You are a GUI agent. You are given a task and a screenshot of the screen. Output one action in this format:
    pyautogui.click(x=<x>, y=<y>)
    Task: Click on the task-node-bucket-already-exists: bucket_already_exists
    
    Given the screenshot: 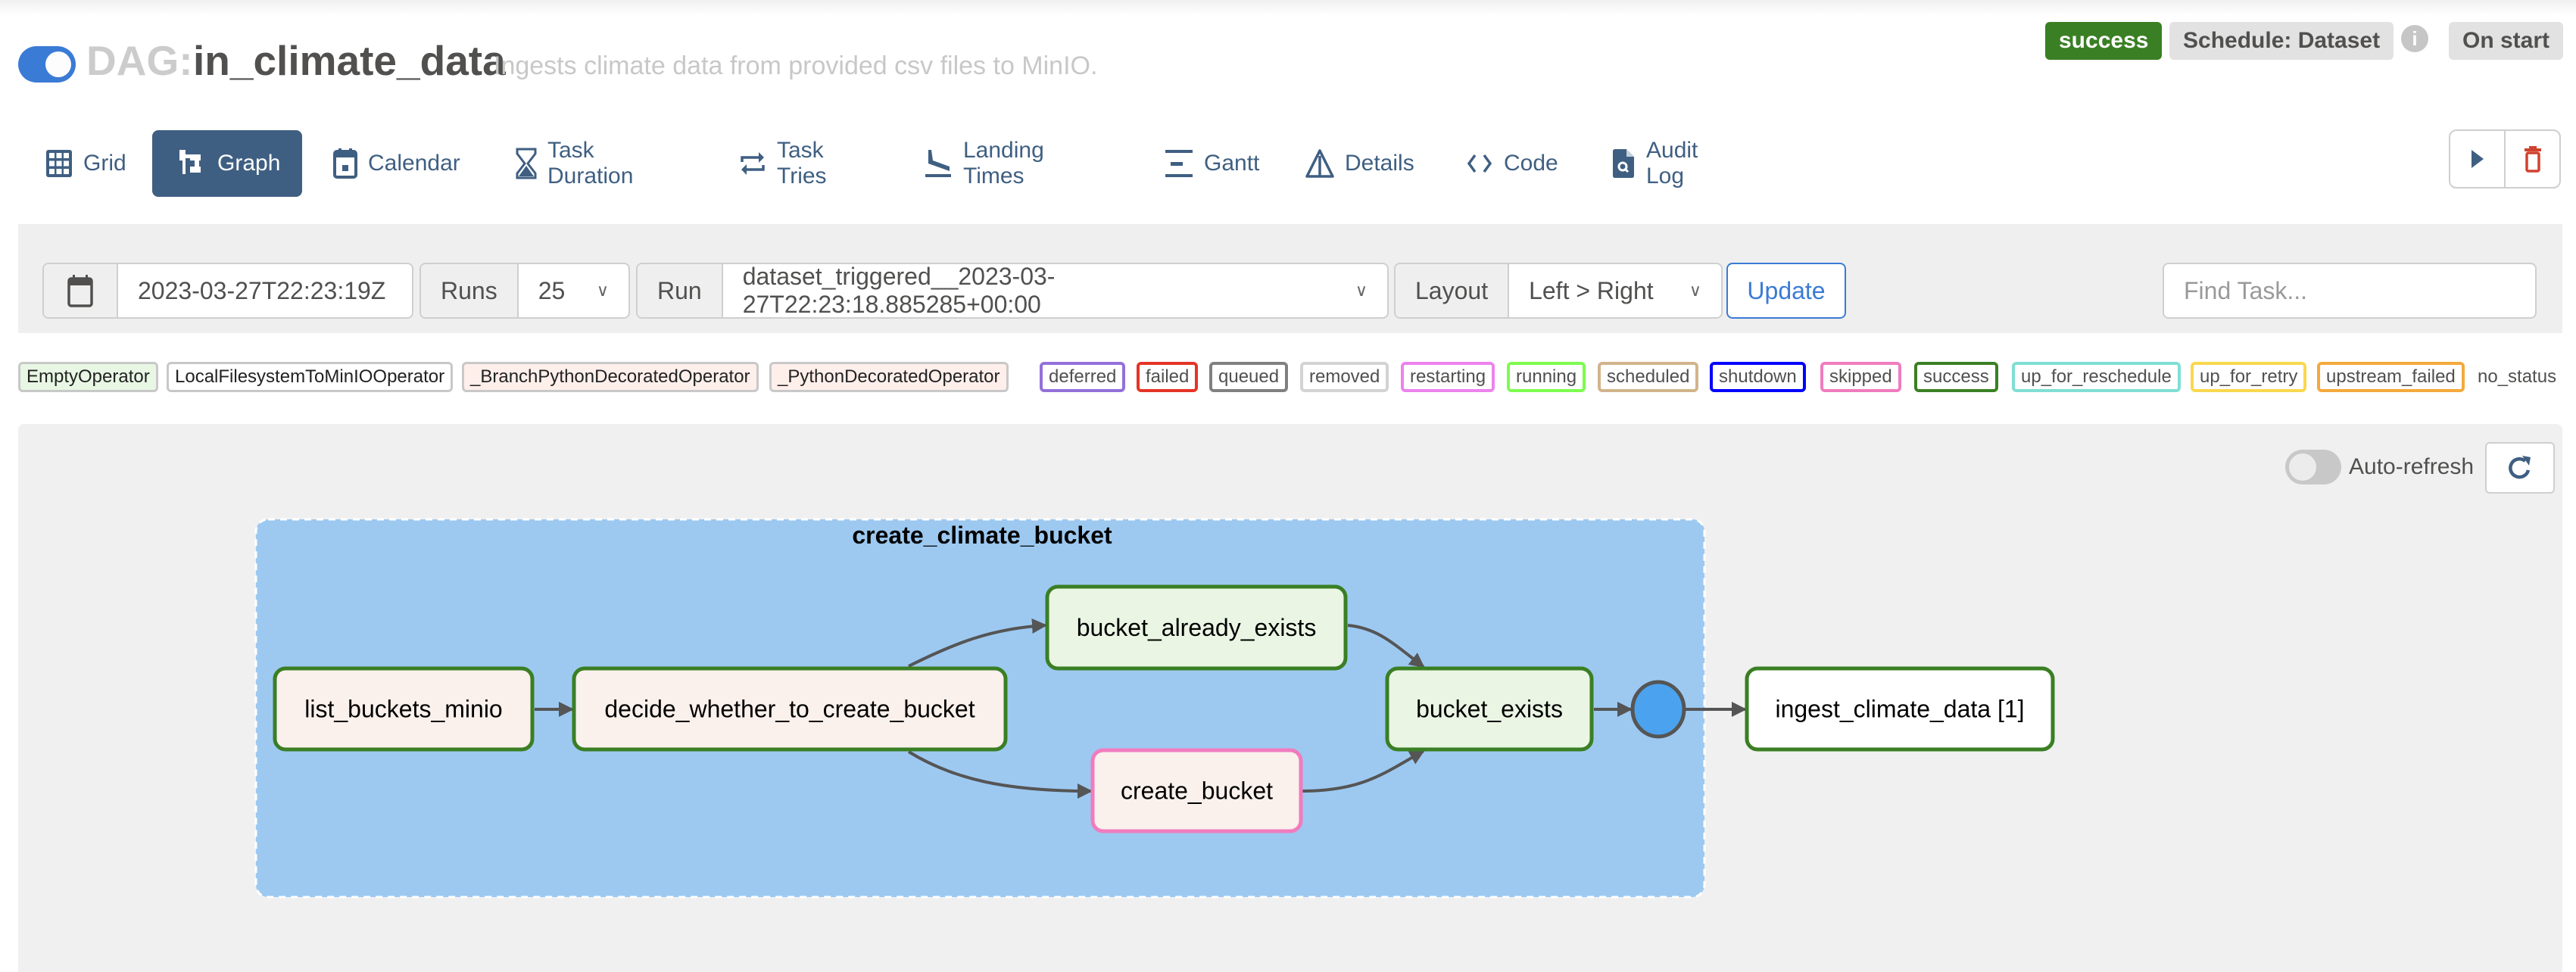 What is the action you would take?
    pyautogui.click(x=1196, y=628)
    